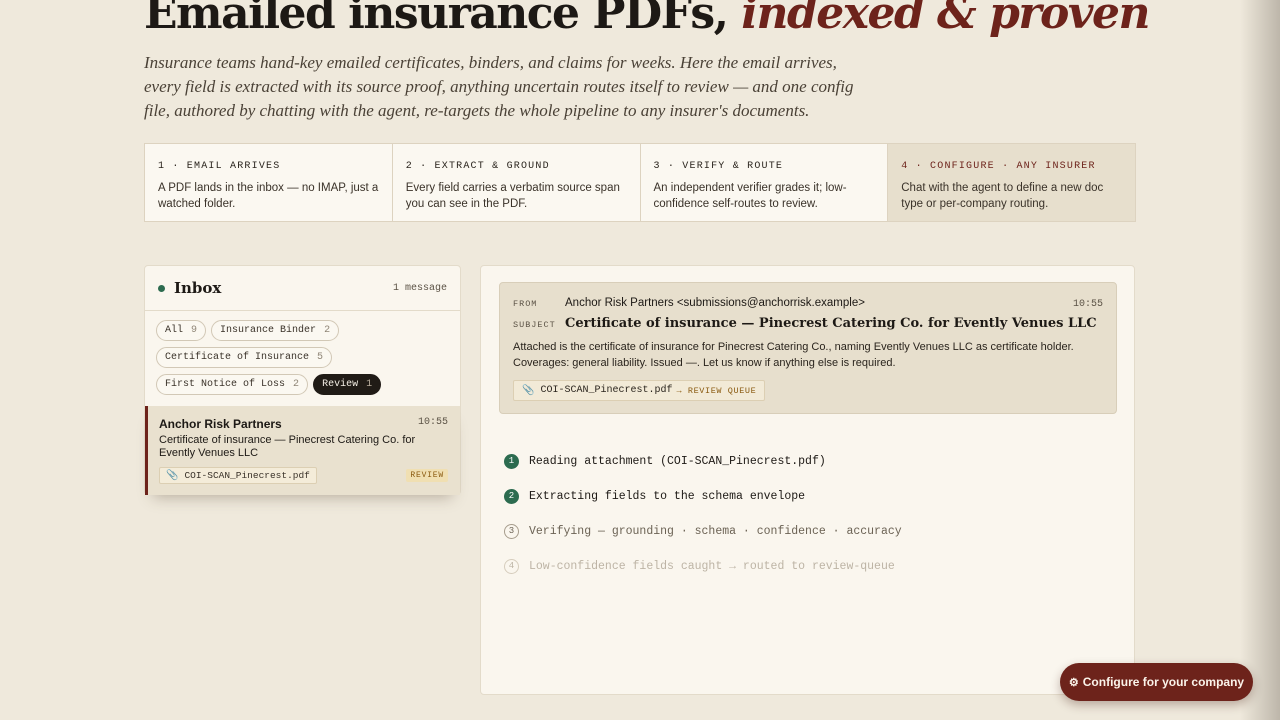 The height and width of the screenshot is (720, 1280). I want to click on filter-first-notice-of-loss: First Notice of Loss 2, so click(232, 384).